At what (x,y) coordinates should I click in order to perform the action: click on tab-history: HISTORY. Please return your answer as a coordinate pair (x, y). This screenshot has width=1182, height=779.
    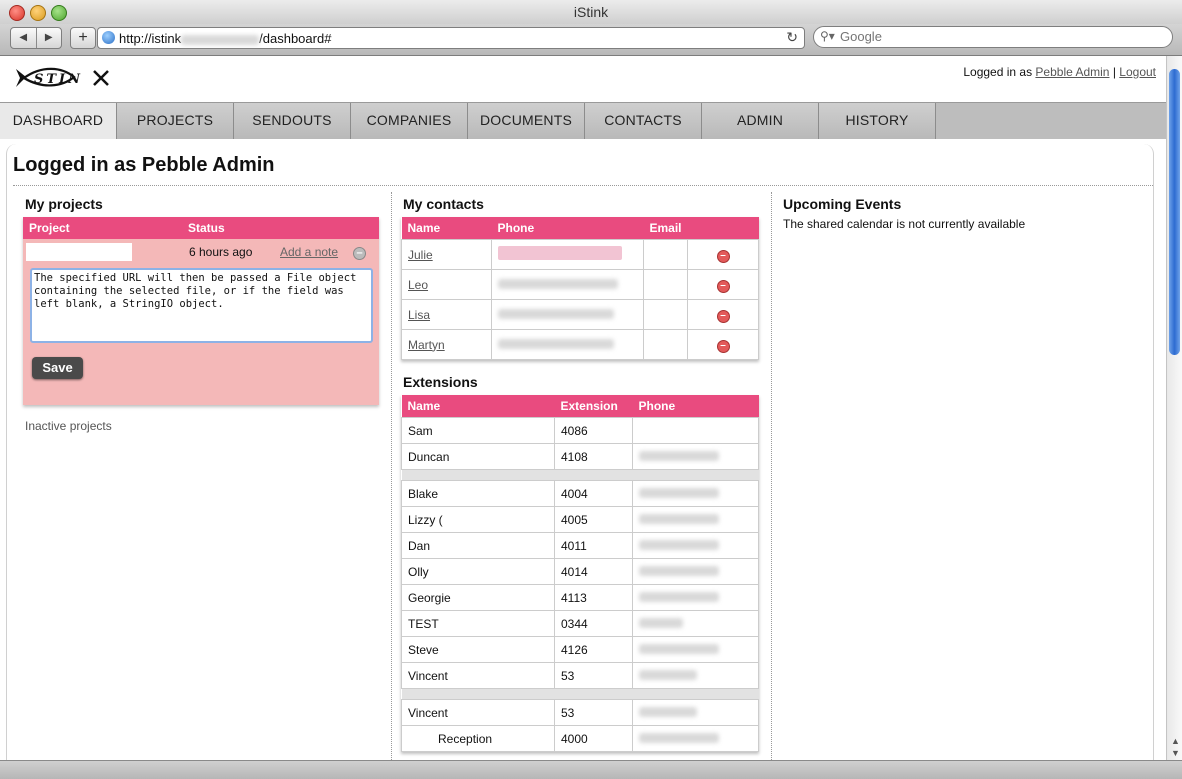
    Looking at the image, I should click on (877, 121).